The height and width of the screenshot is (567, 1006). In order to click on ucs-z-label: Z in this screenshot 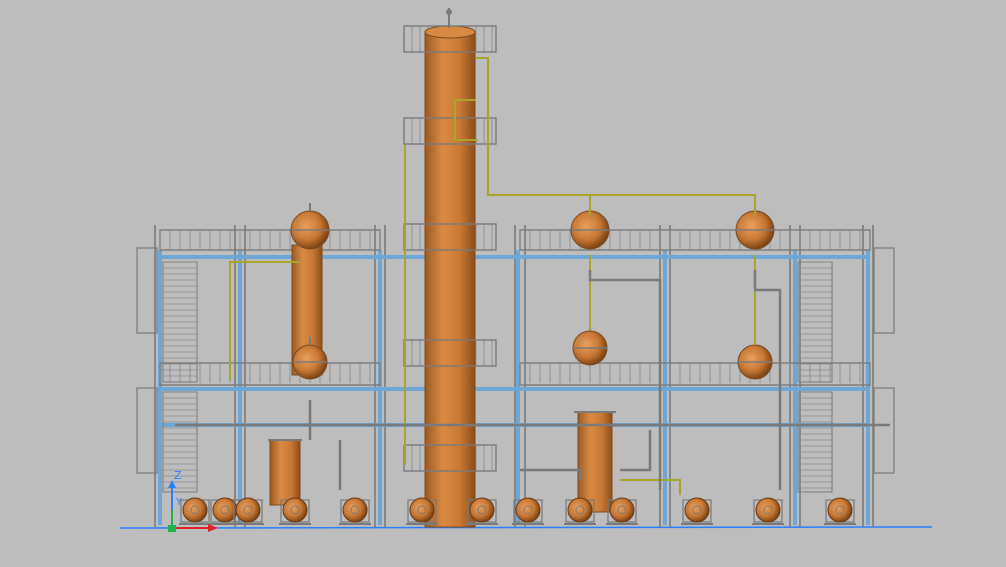, I will do `click(178, 475)`.